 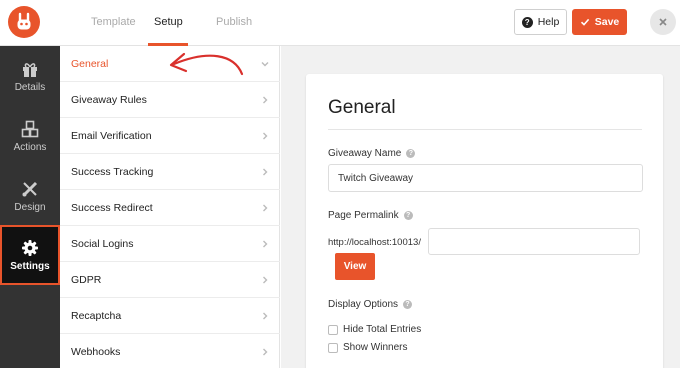 What do you see at coordinates (109, 99) in the screenshot?
I see `subnav-item-label: Giveaway Rules` at bounding box center [109, 99].